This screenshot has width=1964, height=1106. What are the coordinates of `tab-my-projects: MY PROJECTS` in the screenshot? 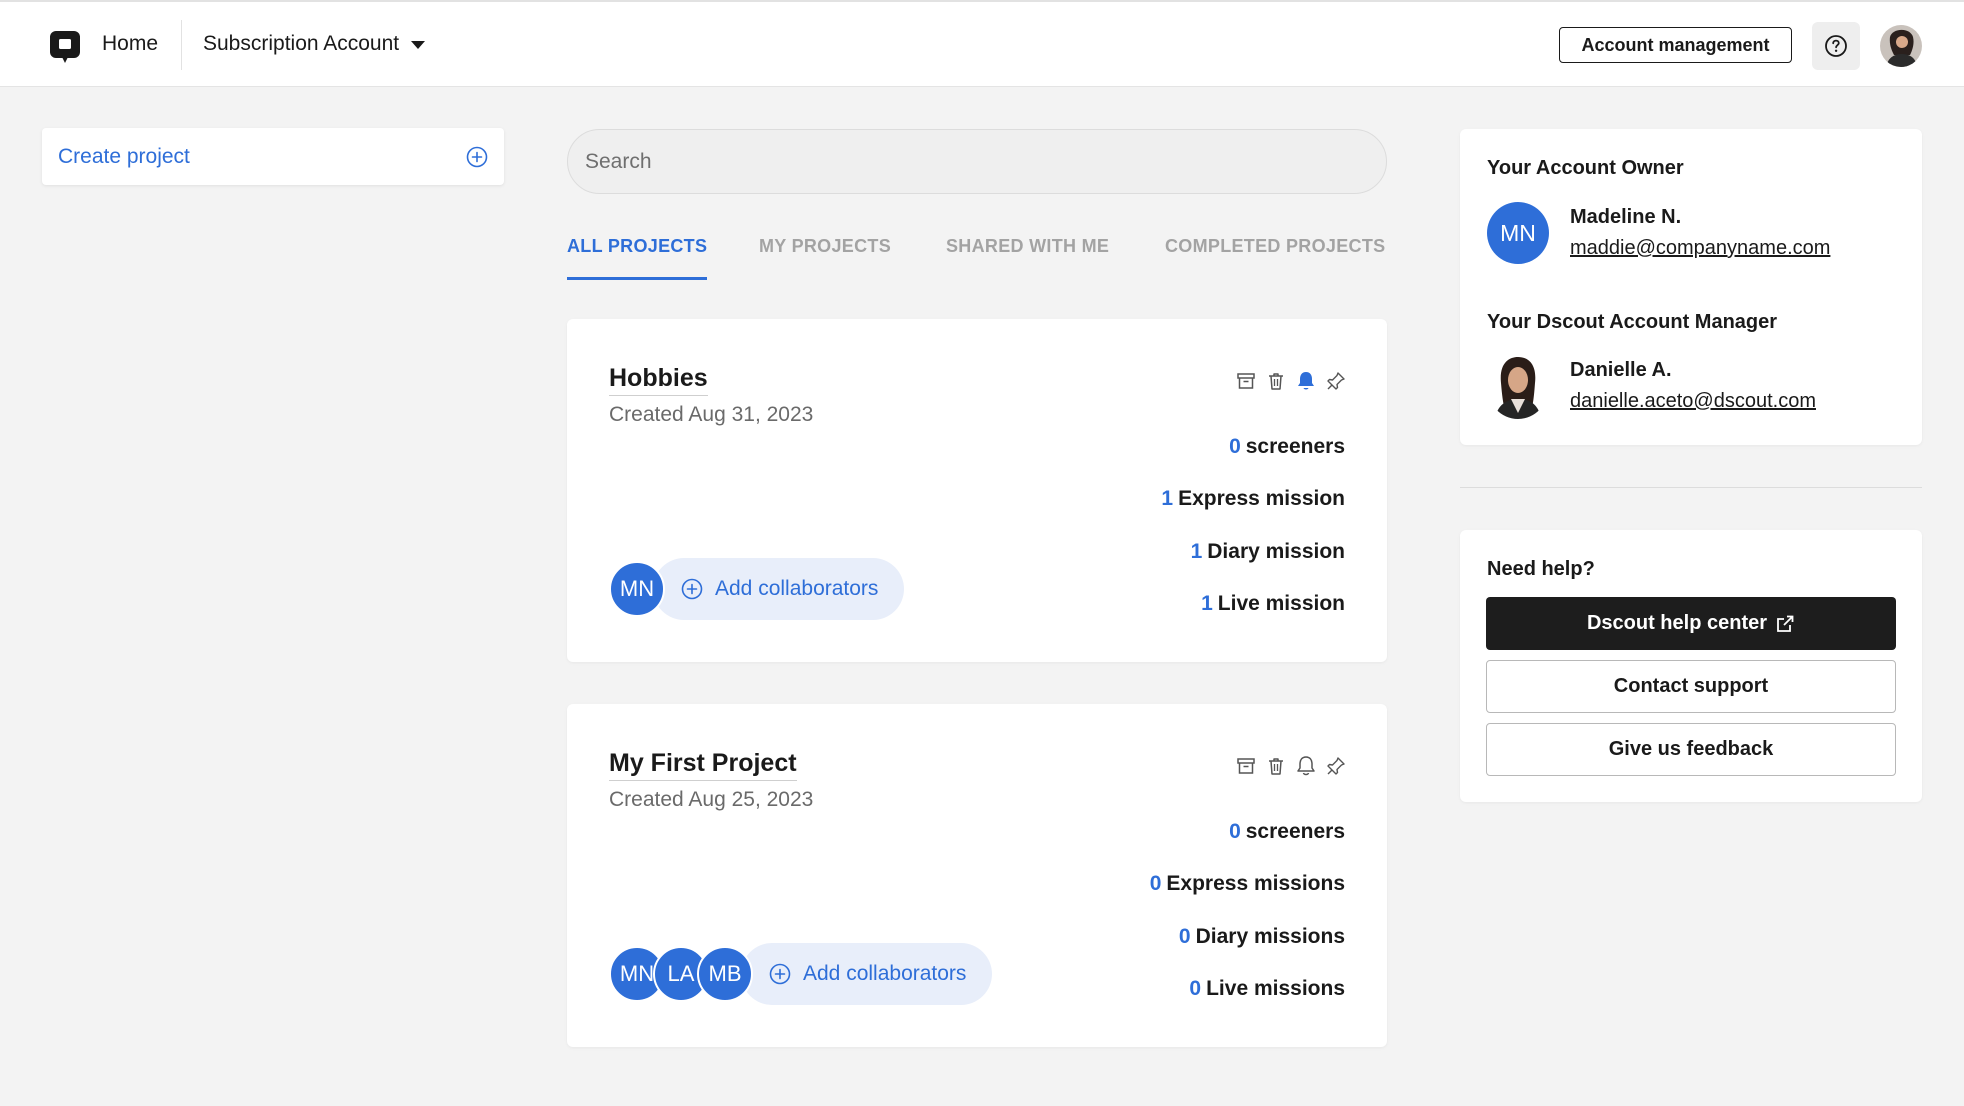 It's located at (825, 258).